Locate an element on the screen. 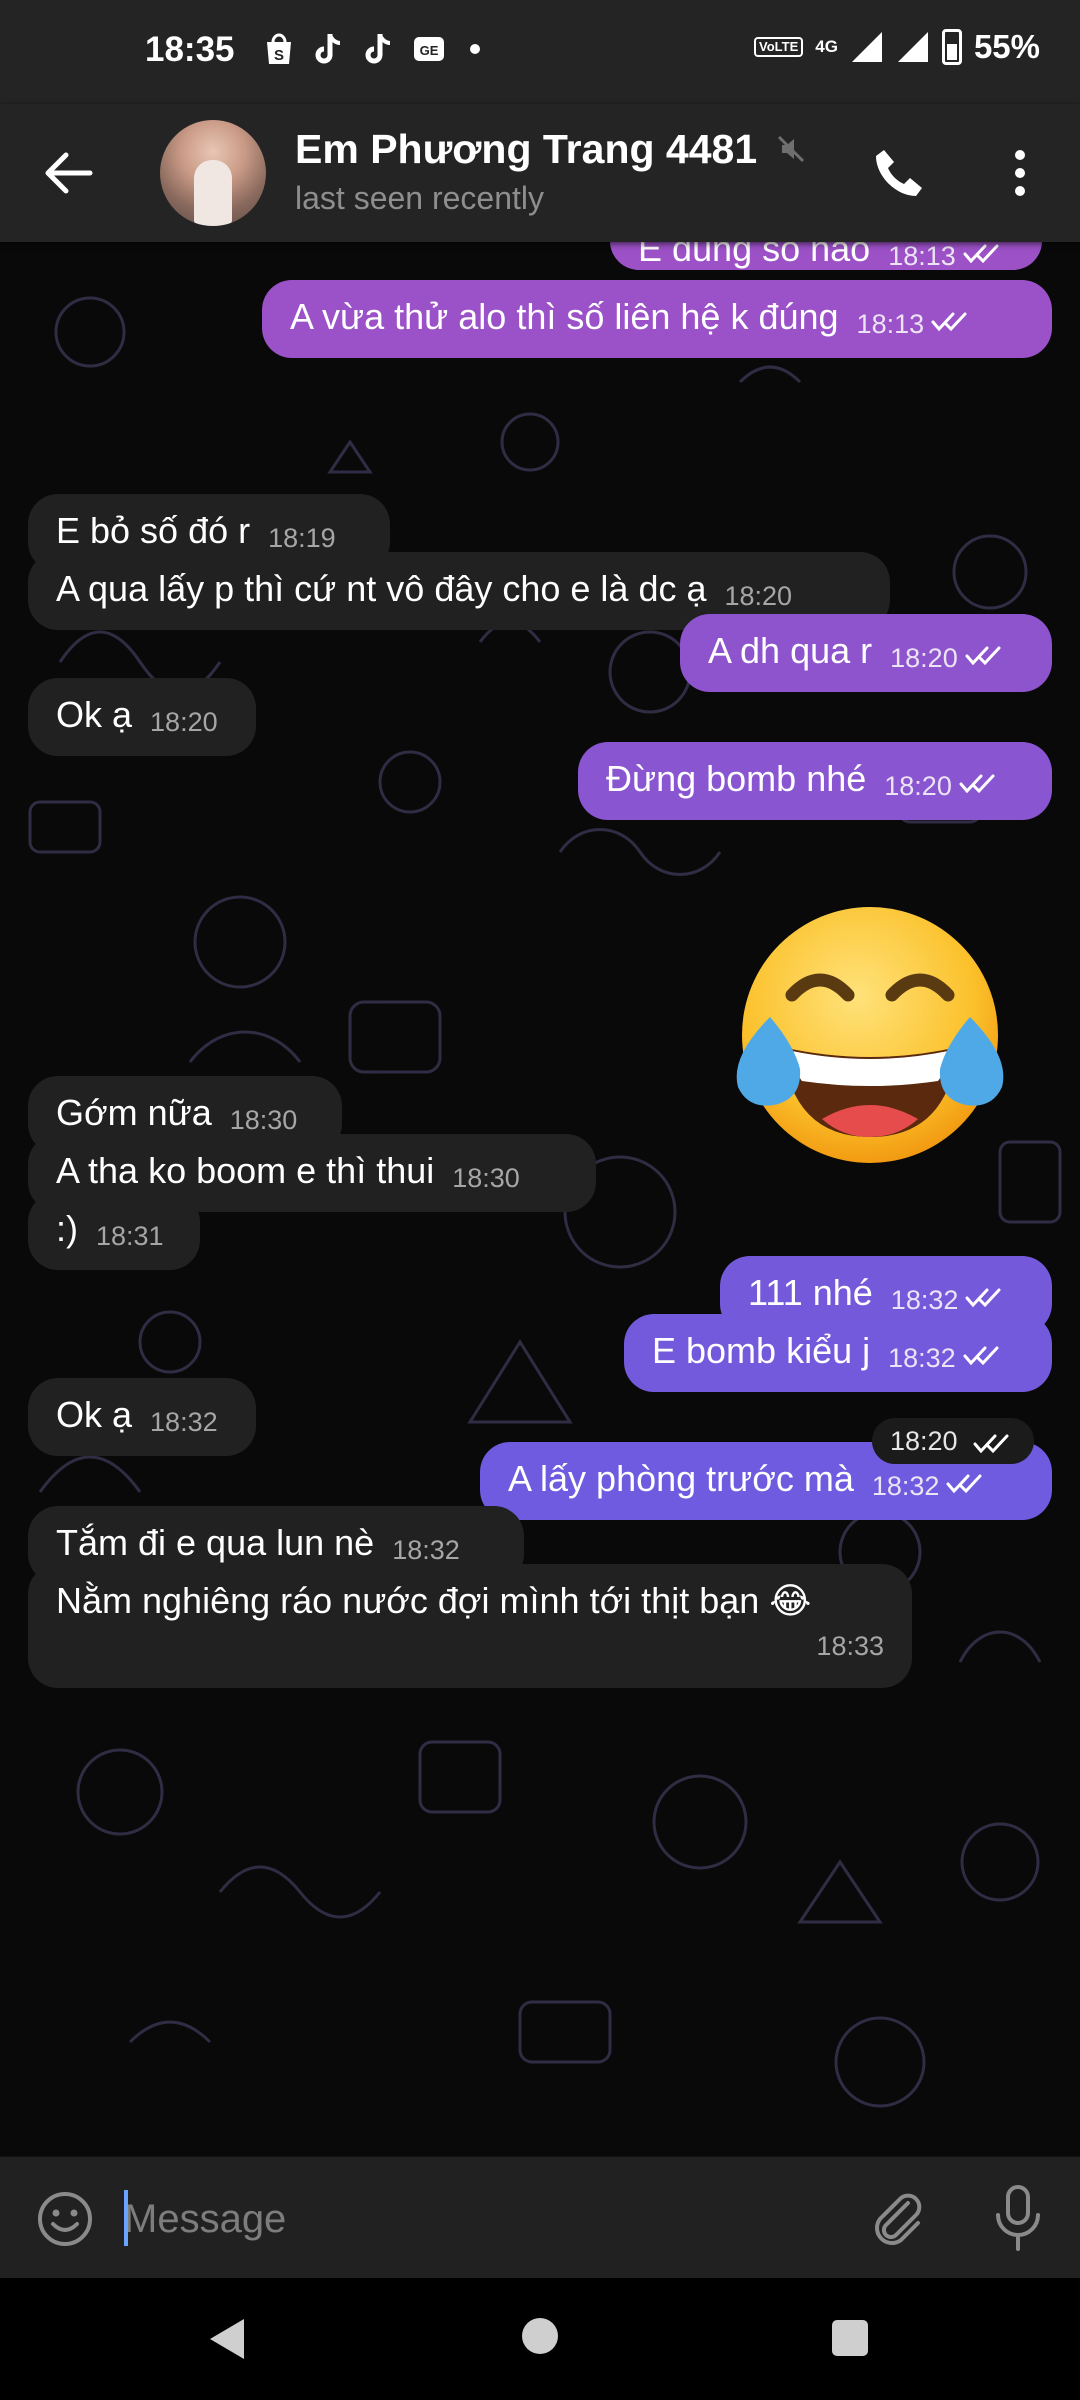 The width and height of the screenshot is (1080, 2400). text-cursor is located at coordinates (126, 2218).